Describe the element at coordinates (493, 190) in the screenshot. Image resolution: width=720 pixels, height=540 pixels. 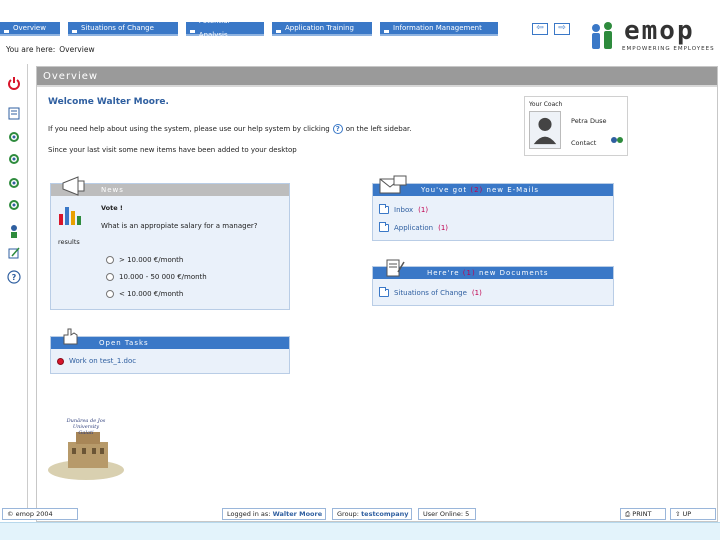
I see `email-title: You've got (2) new E-Mails` at that location.